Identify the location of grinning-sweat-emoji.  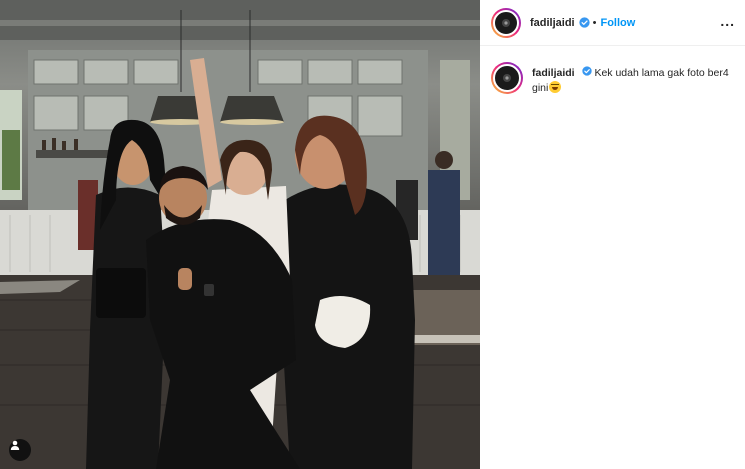
(555, 87).